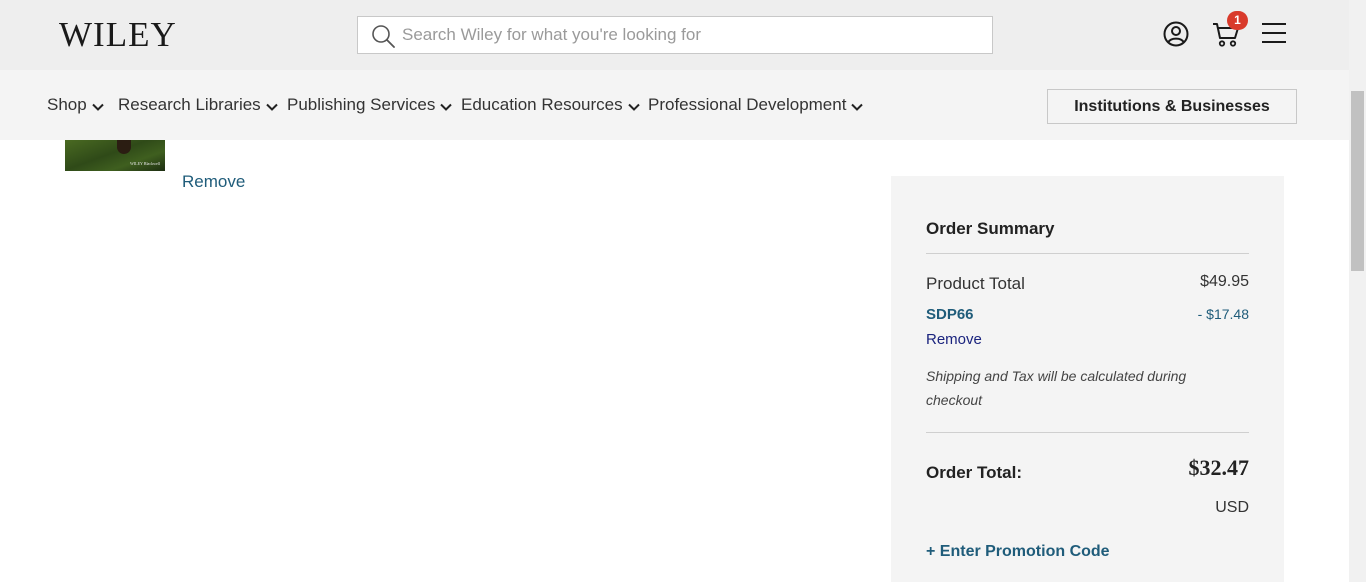  I want to click on search-icon, so click(383, 36).